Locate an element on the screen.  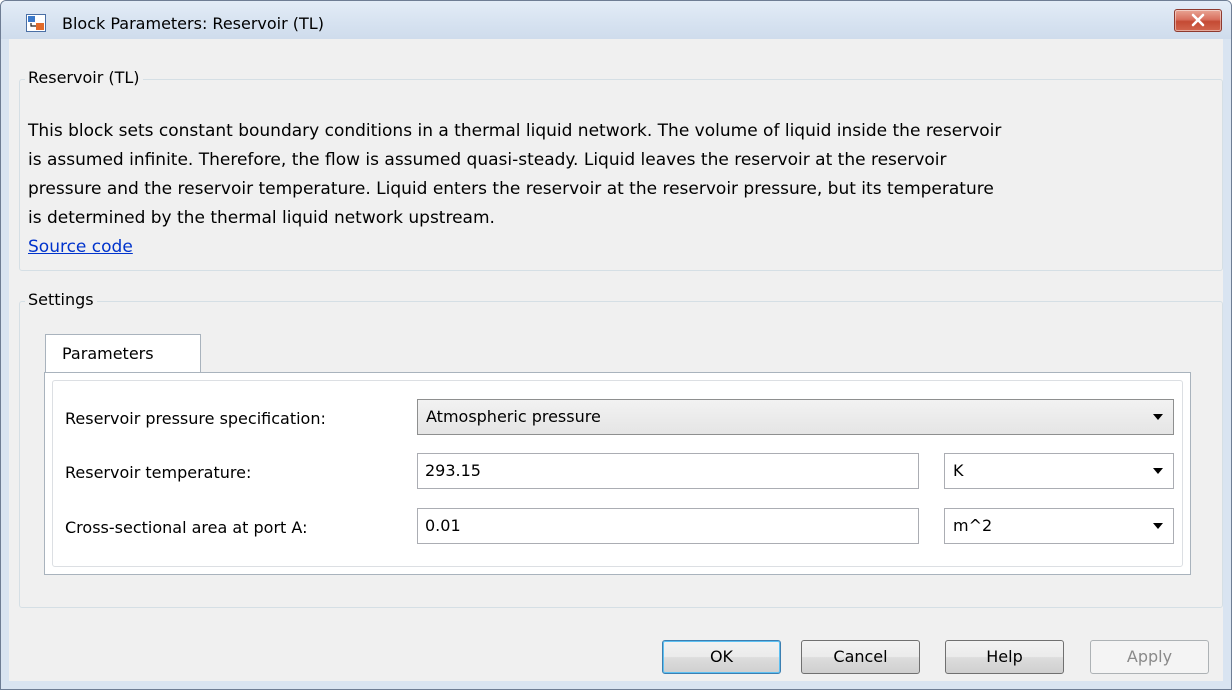
temperature-input: 293.15 is located at coordinates (668, 471).